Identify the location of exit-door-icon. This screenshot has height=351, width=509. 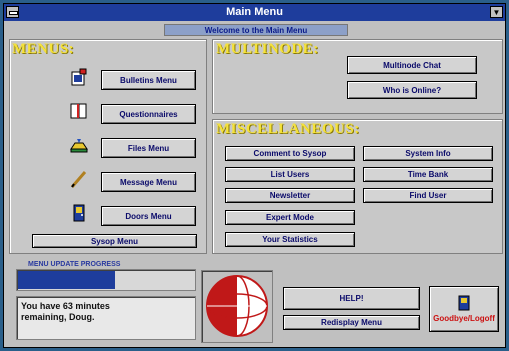
(464, 303).